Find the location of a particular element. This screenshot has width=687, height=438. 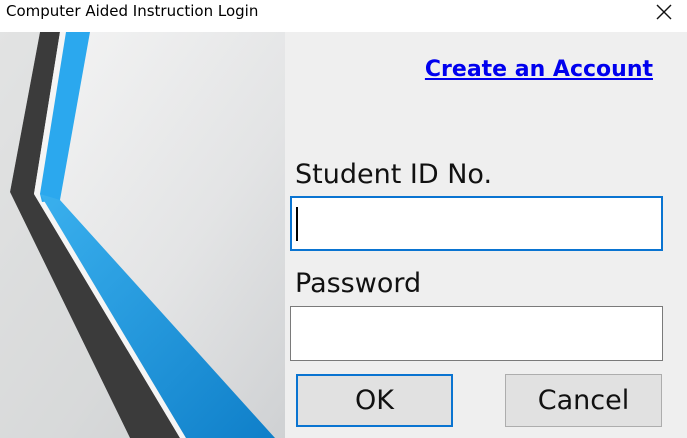

close-button is located at coordinates (664, 16).